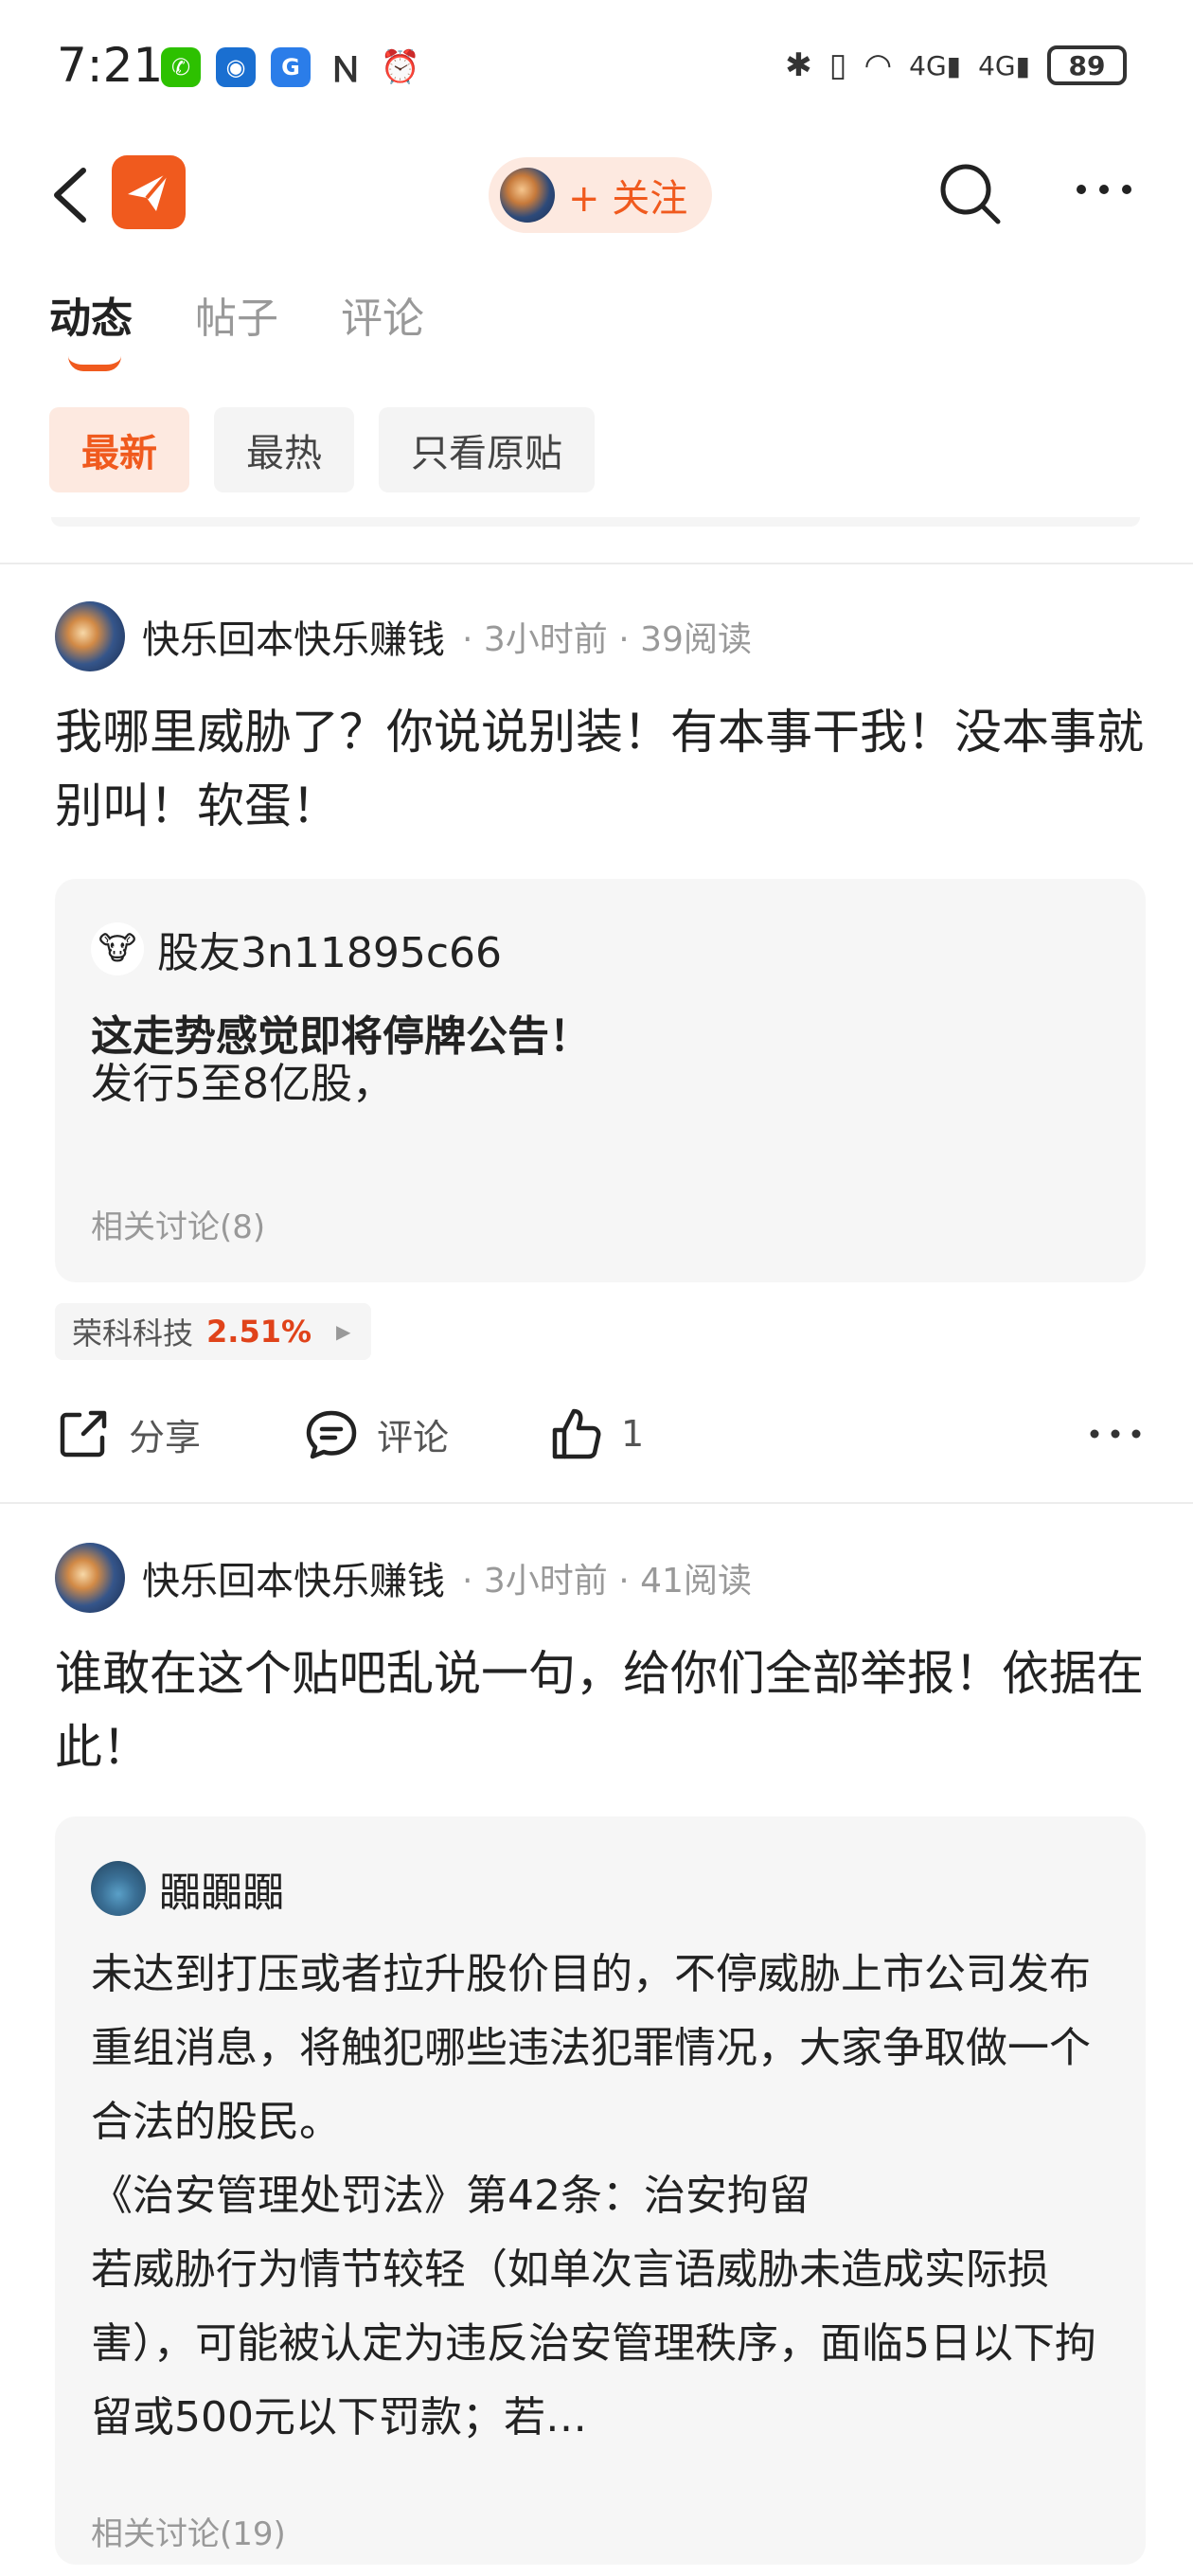  I want to click on tab-label: 帖子, so click(236, 319).